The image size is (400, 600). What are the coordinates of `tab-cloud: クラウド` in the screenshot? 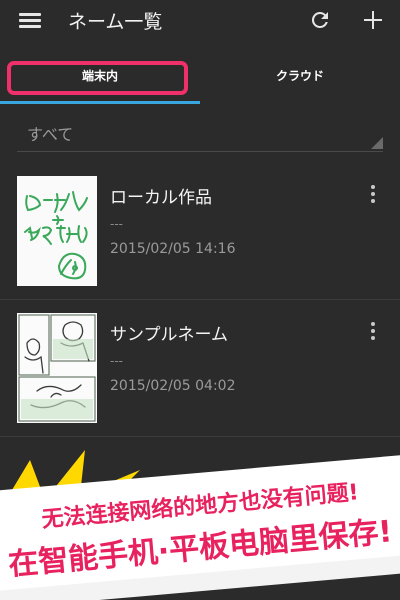 It's located at (300, 72).